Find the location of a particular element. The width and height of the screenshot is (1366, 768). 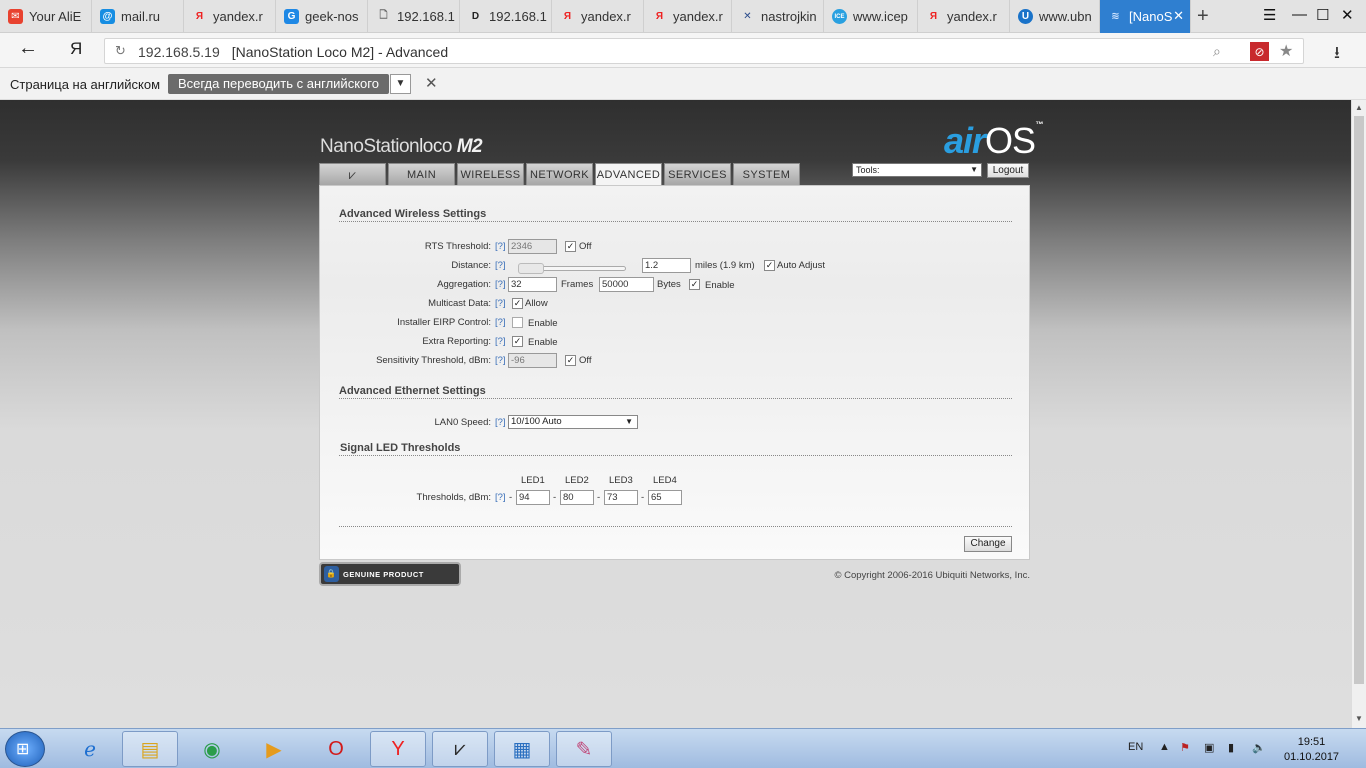

close-window-button: ✕ is located at coordinates (1347, 15).